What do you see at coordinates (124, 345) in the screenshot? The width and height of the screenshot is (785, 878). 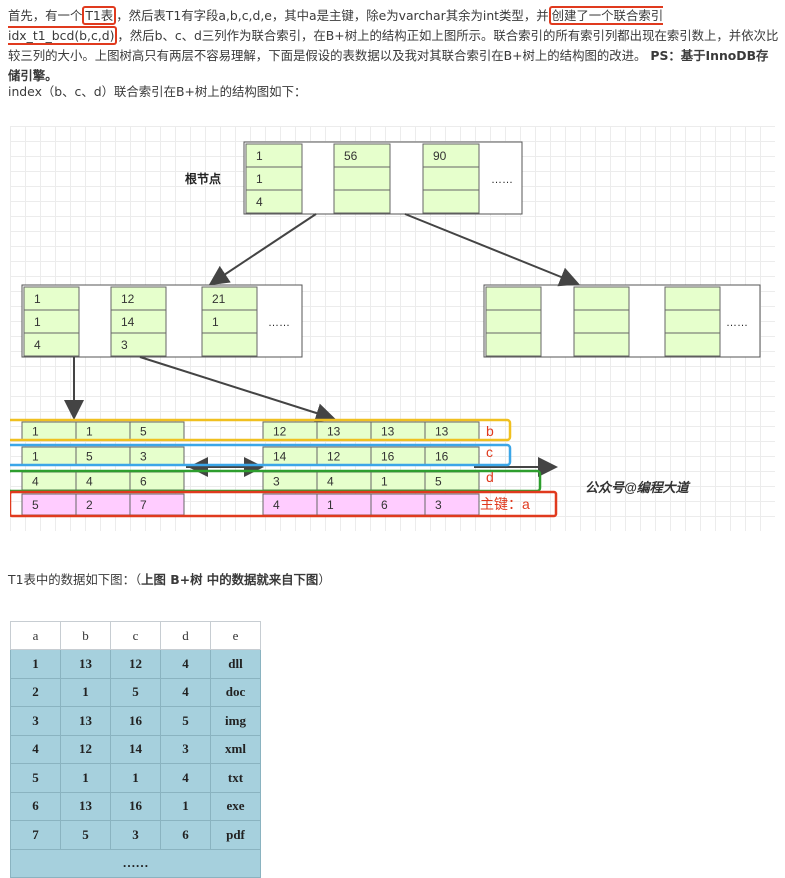 I see `left-key-cell-text: 3` at bounding box center [124, 345].